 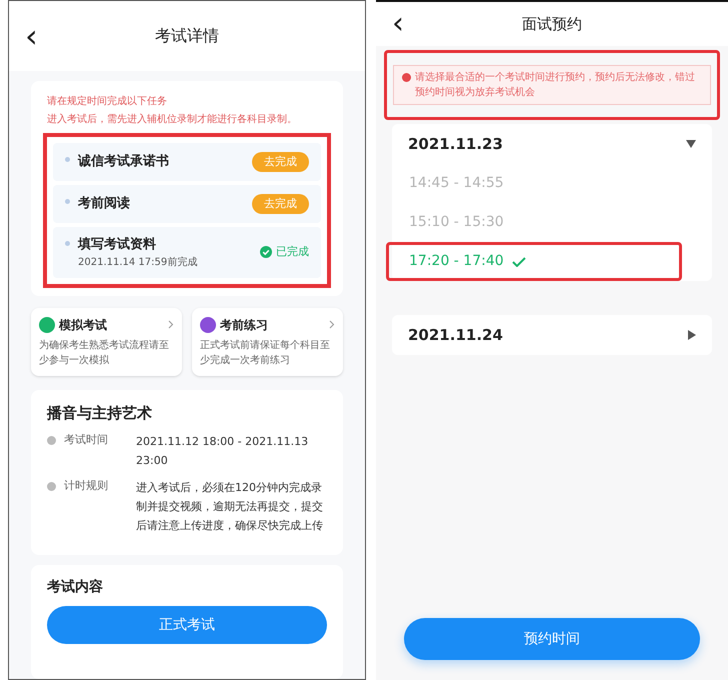 What do you see at coordinates (124, 162) in the screenshot?
I see `task-title: 诚信考试承诺书` at bounding box center [124, 162].